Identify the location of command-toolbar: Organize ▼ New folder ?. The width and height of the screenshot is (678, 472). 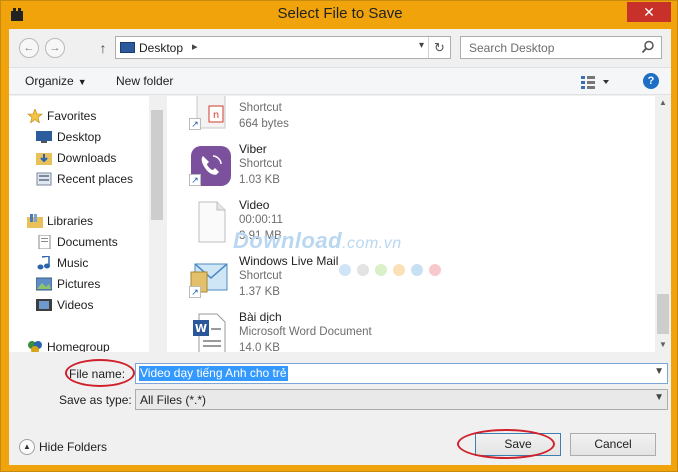
(340, 81).